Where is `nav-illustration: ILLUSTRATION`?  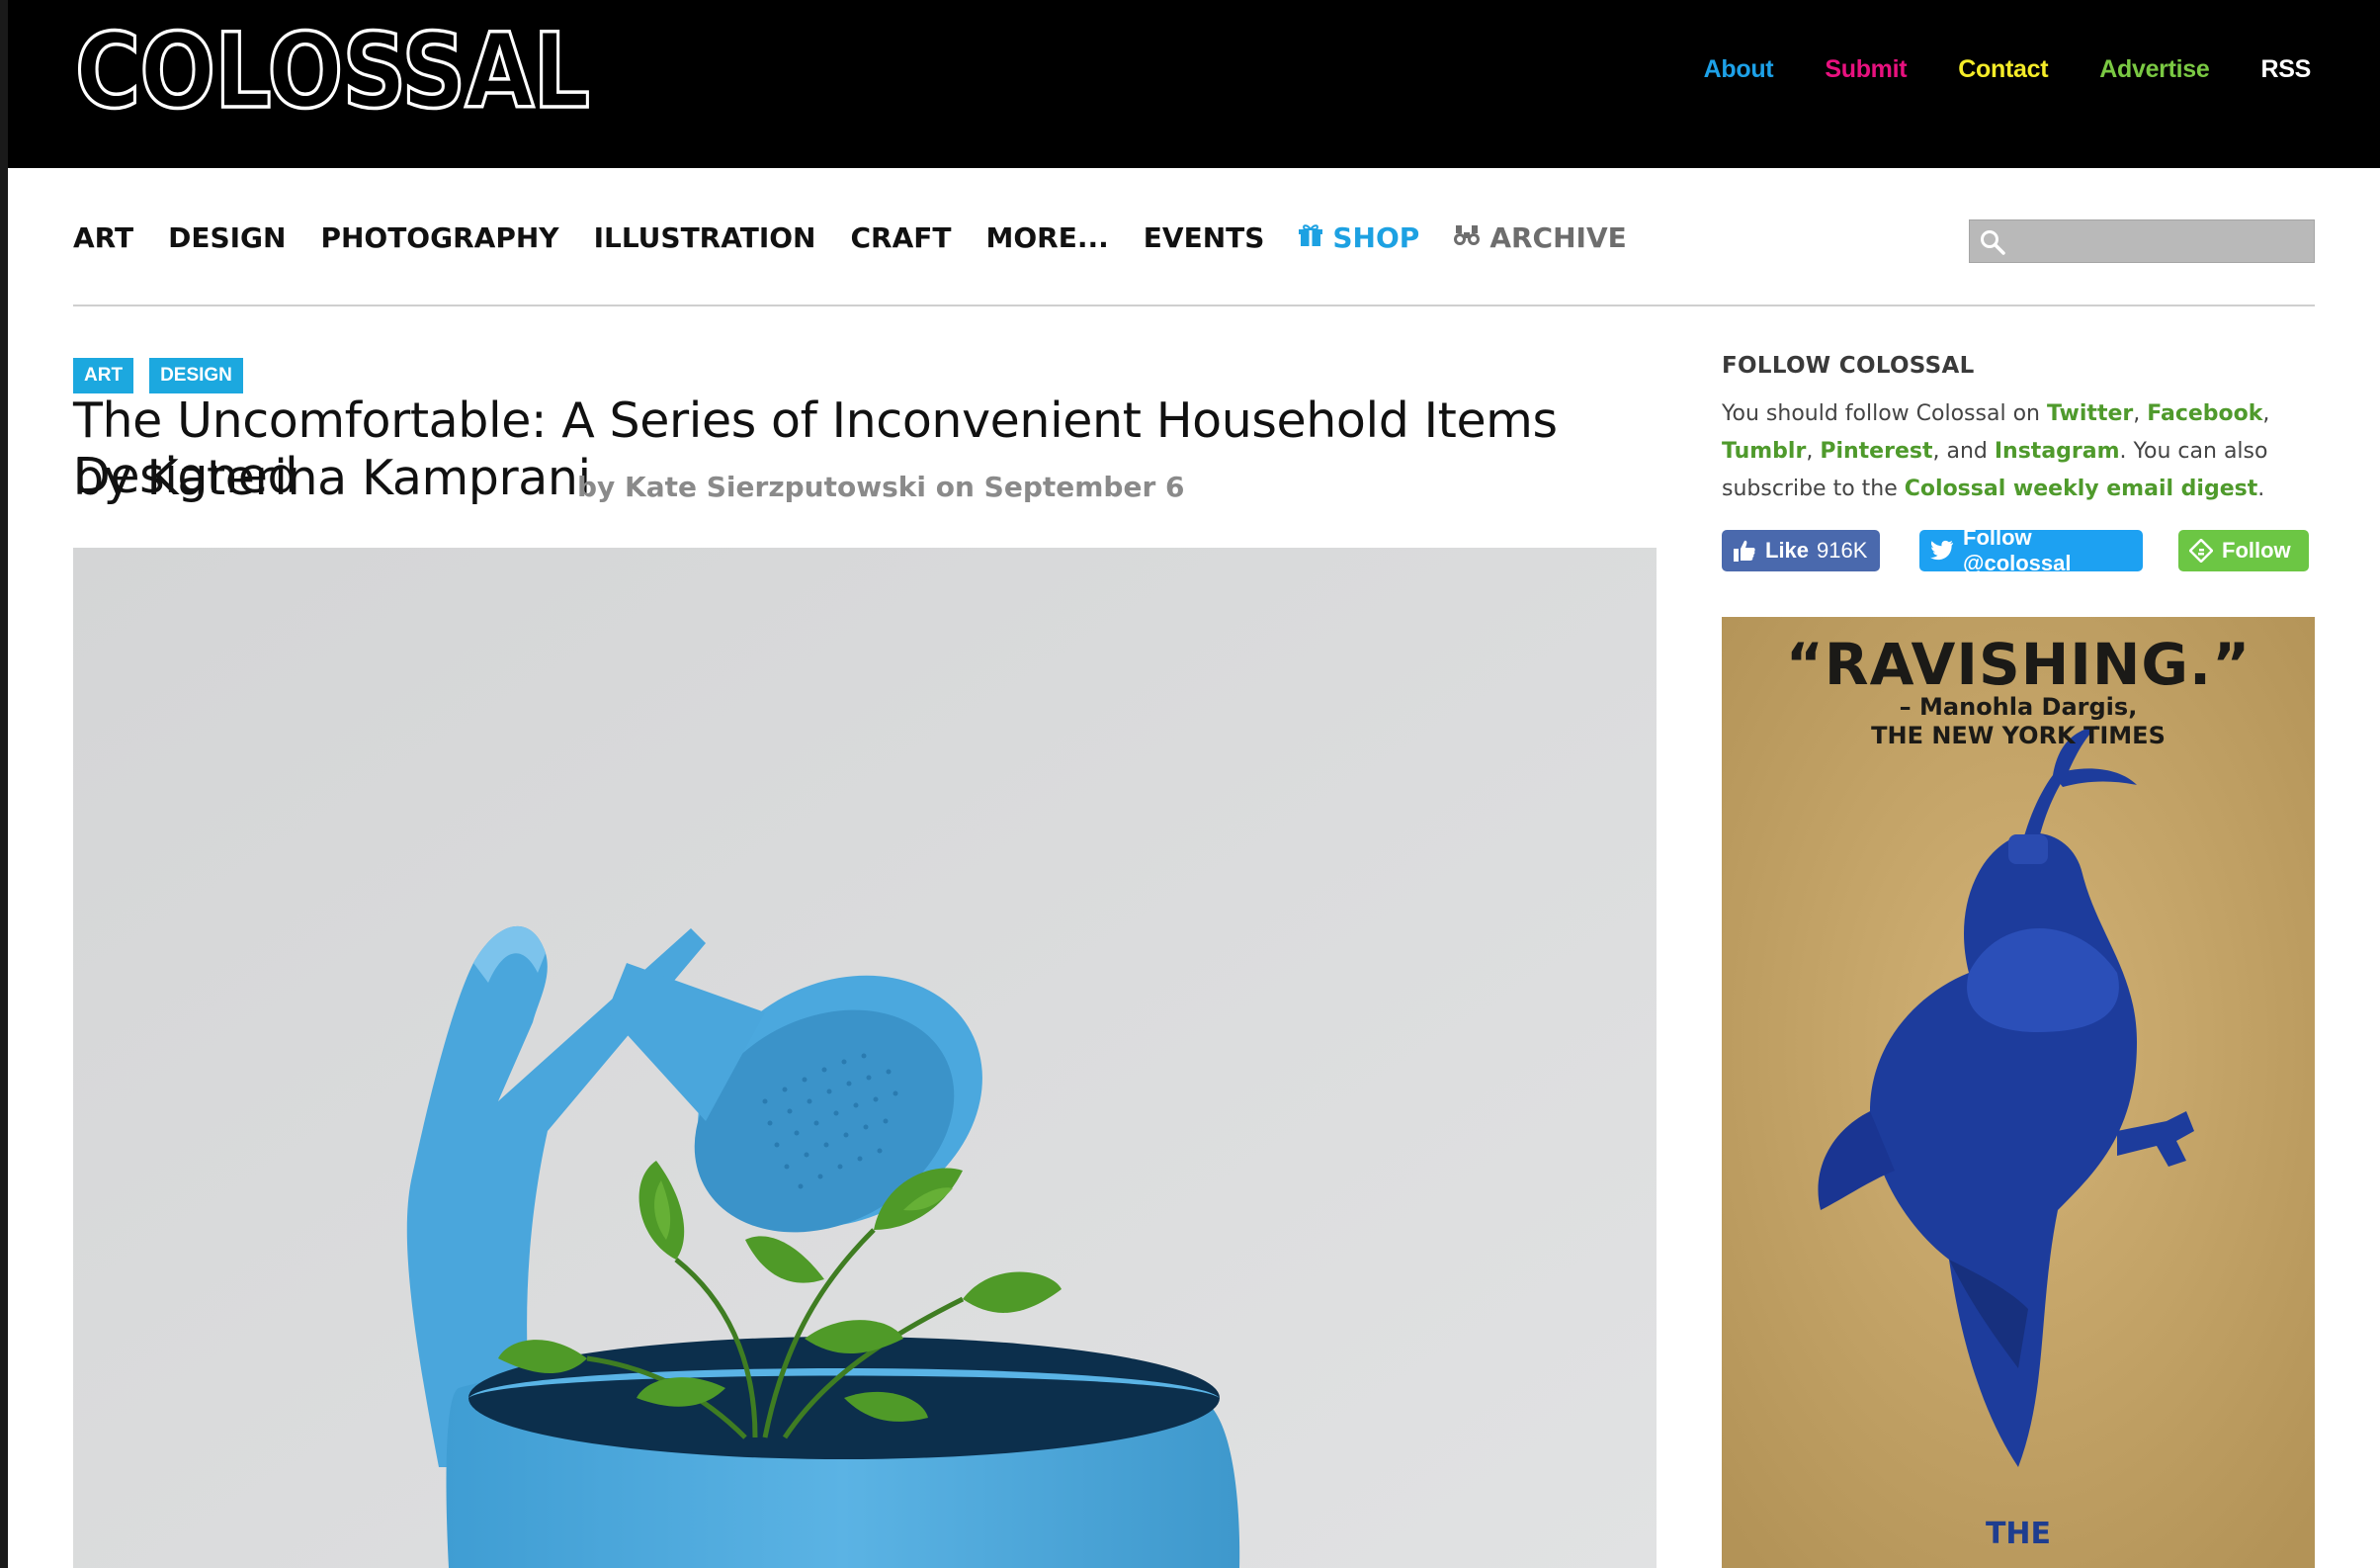
nav-illustration: ILLUSTRATION is located at coordinates (705, 238).